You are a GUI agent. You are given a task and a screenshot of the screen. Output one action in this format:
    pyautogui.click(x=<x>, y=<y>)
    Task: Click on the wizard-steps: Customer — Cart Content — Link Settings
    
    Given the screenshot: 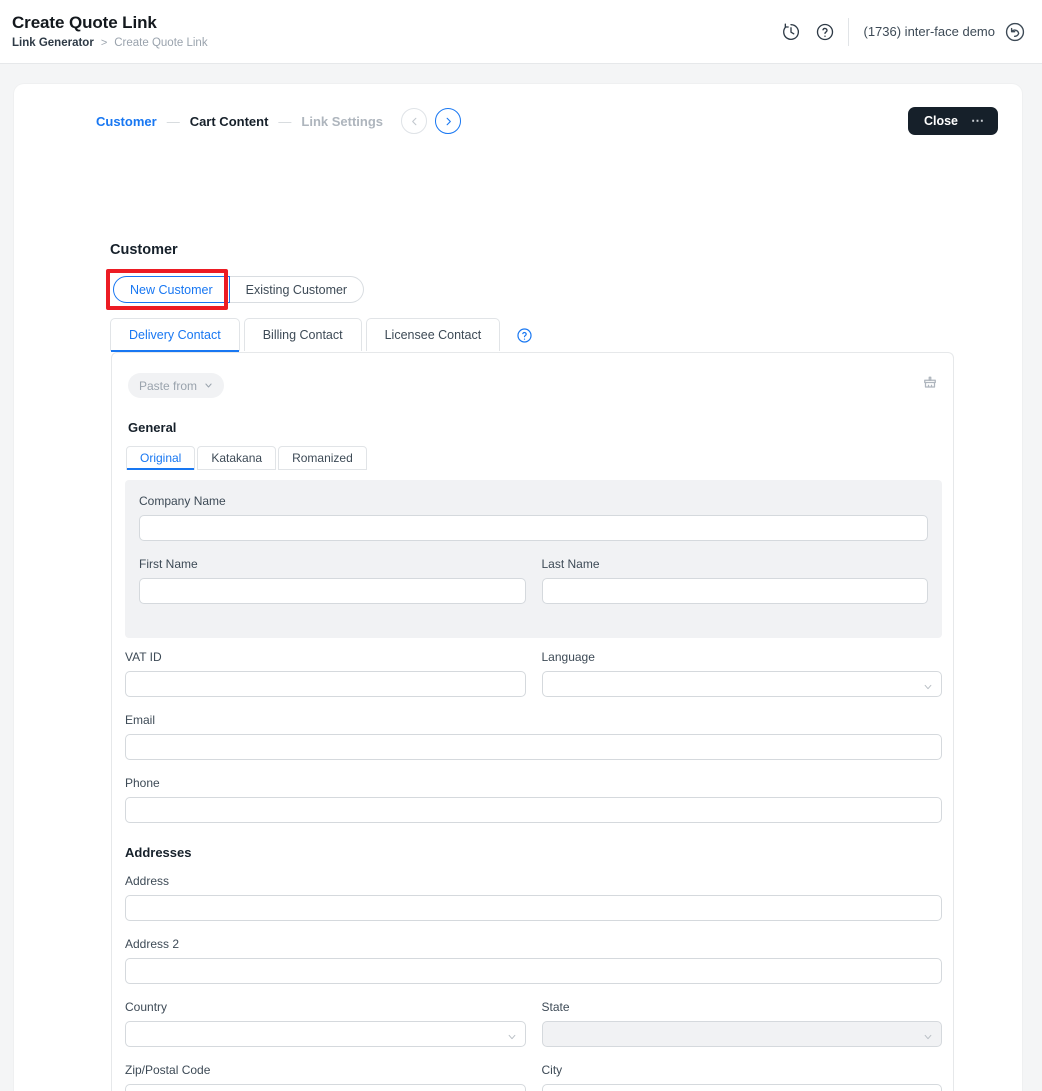 What is the action you would take?
    pyautogui.click(x=279, y=121)
    